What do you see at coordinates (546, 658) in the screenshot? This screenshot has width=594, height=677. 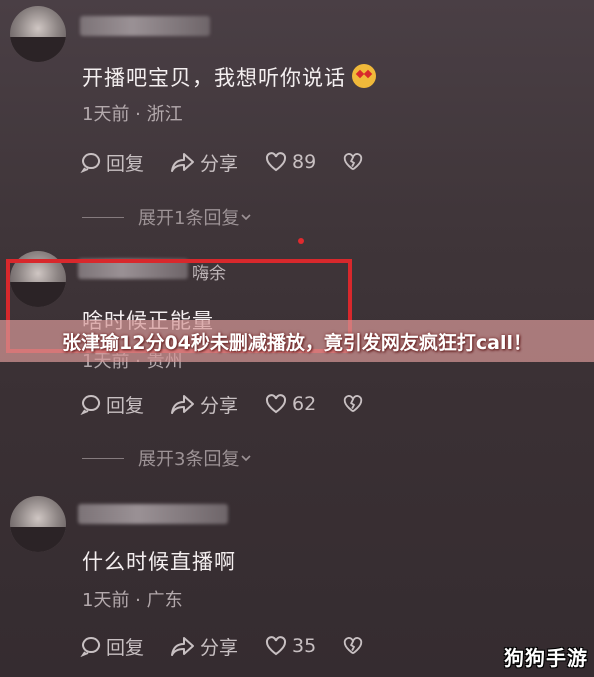 I see `watermark: 狗狗手游` at bounding box center [546, 658].